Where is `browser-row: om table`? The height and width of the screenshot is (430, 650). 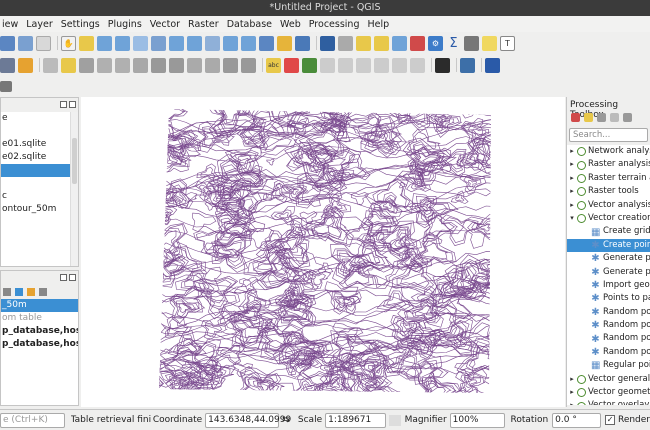 browser-row: om table is located at coordinates (39, 318).